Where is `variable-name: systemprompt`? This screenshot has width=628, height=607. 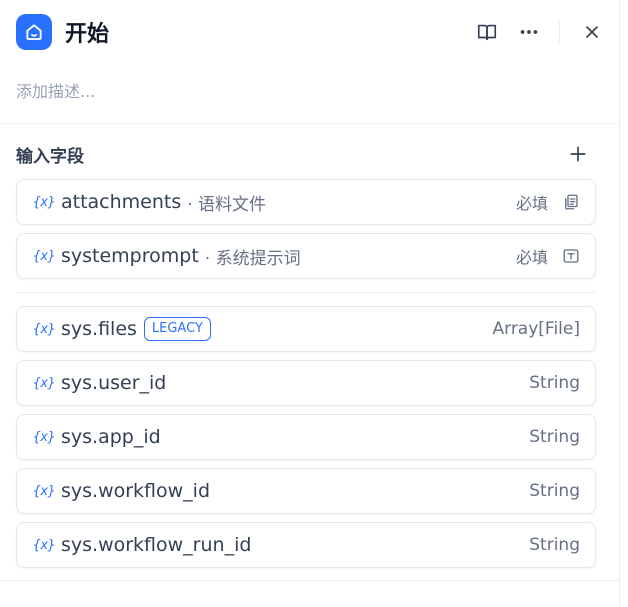 variable-name: systemprompt is located at coordinates (129, 256).